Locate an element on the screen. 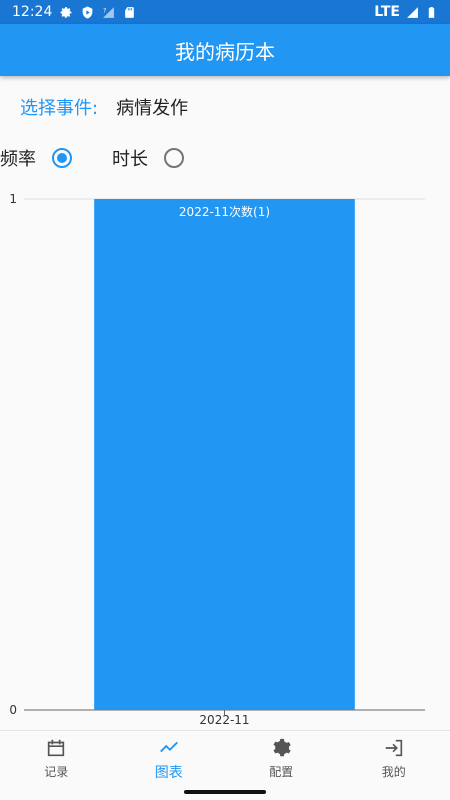  app-bar: 我的病历本 is located at coordinates (225, 50).